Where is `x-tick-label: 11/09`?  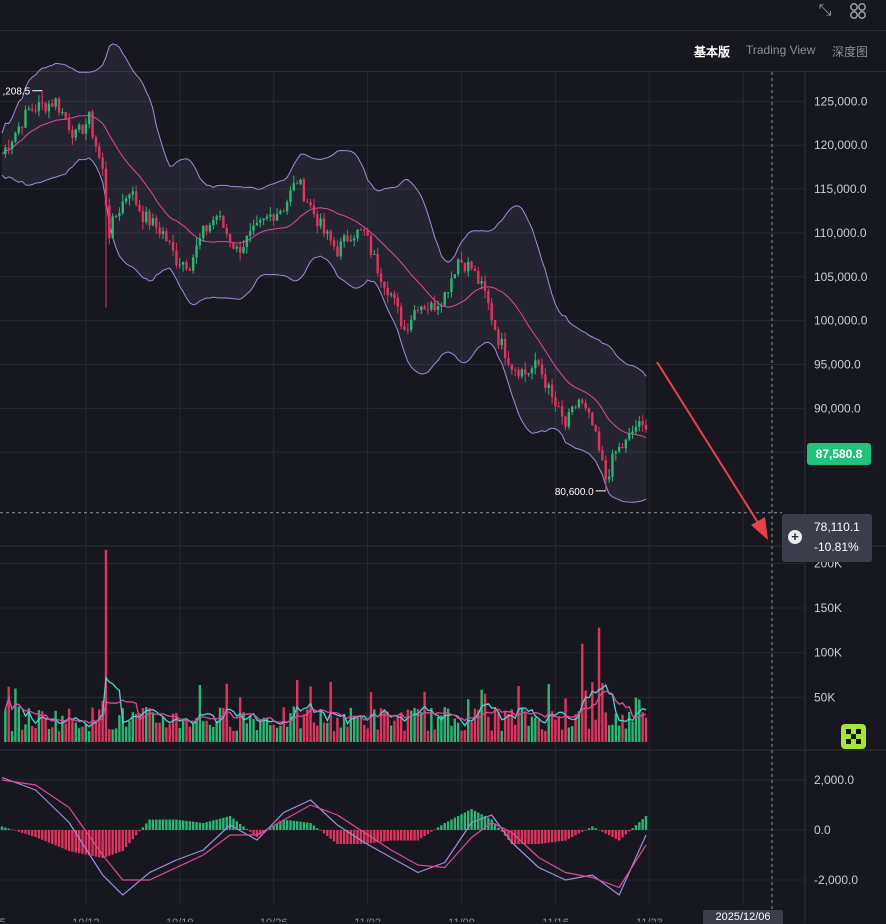
x-tick-label: 11/09 is located at coordinates (461, 919).